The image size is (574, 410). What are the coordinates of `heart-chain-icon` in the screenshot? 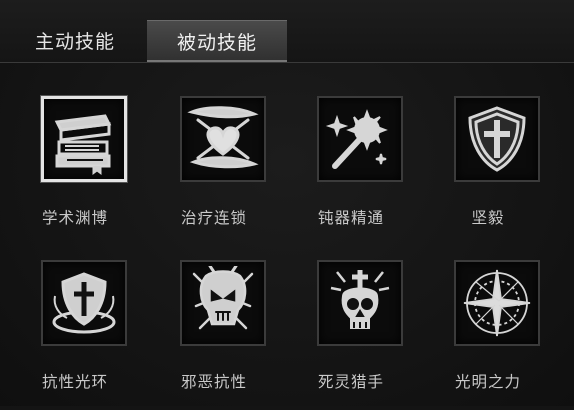 It's located at (223, 137).